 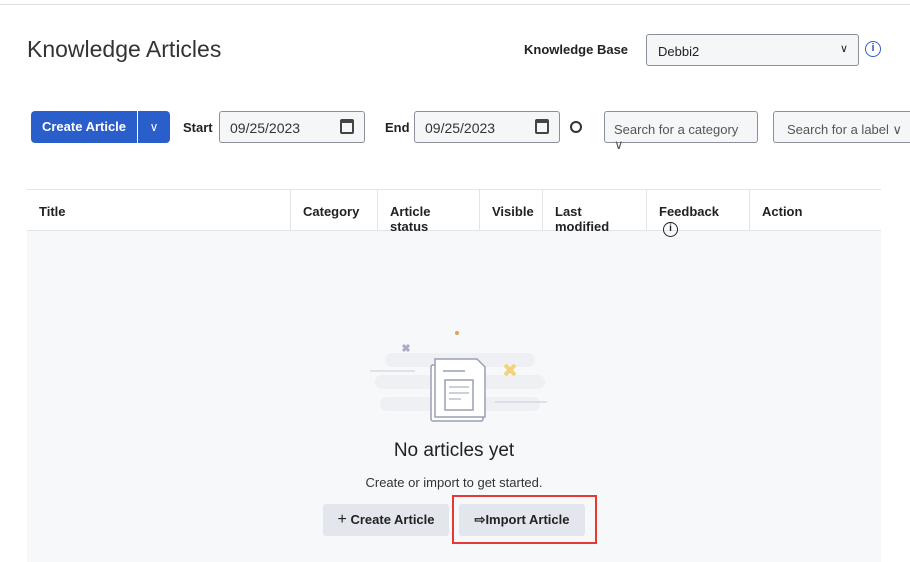 I want to click on col-action: Action, so click(x=815, y=210).